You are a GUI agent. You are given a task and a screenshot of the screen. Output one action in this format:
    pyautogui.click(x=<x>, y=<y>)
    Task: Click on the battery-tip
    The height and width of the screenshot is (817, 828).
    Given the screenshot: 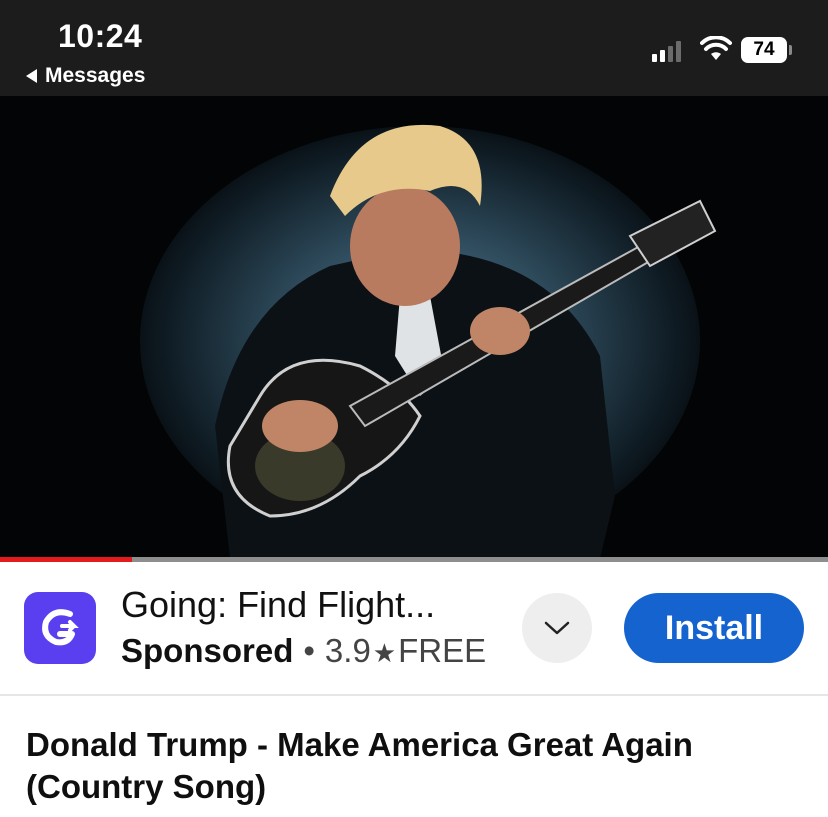 What is the action you would take?
    pyautogui.click(x=790, y=50)
    